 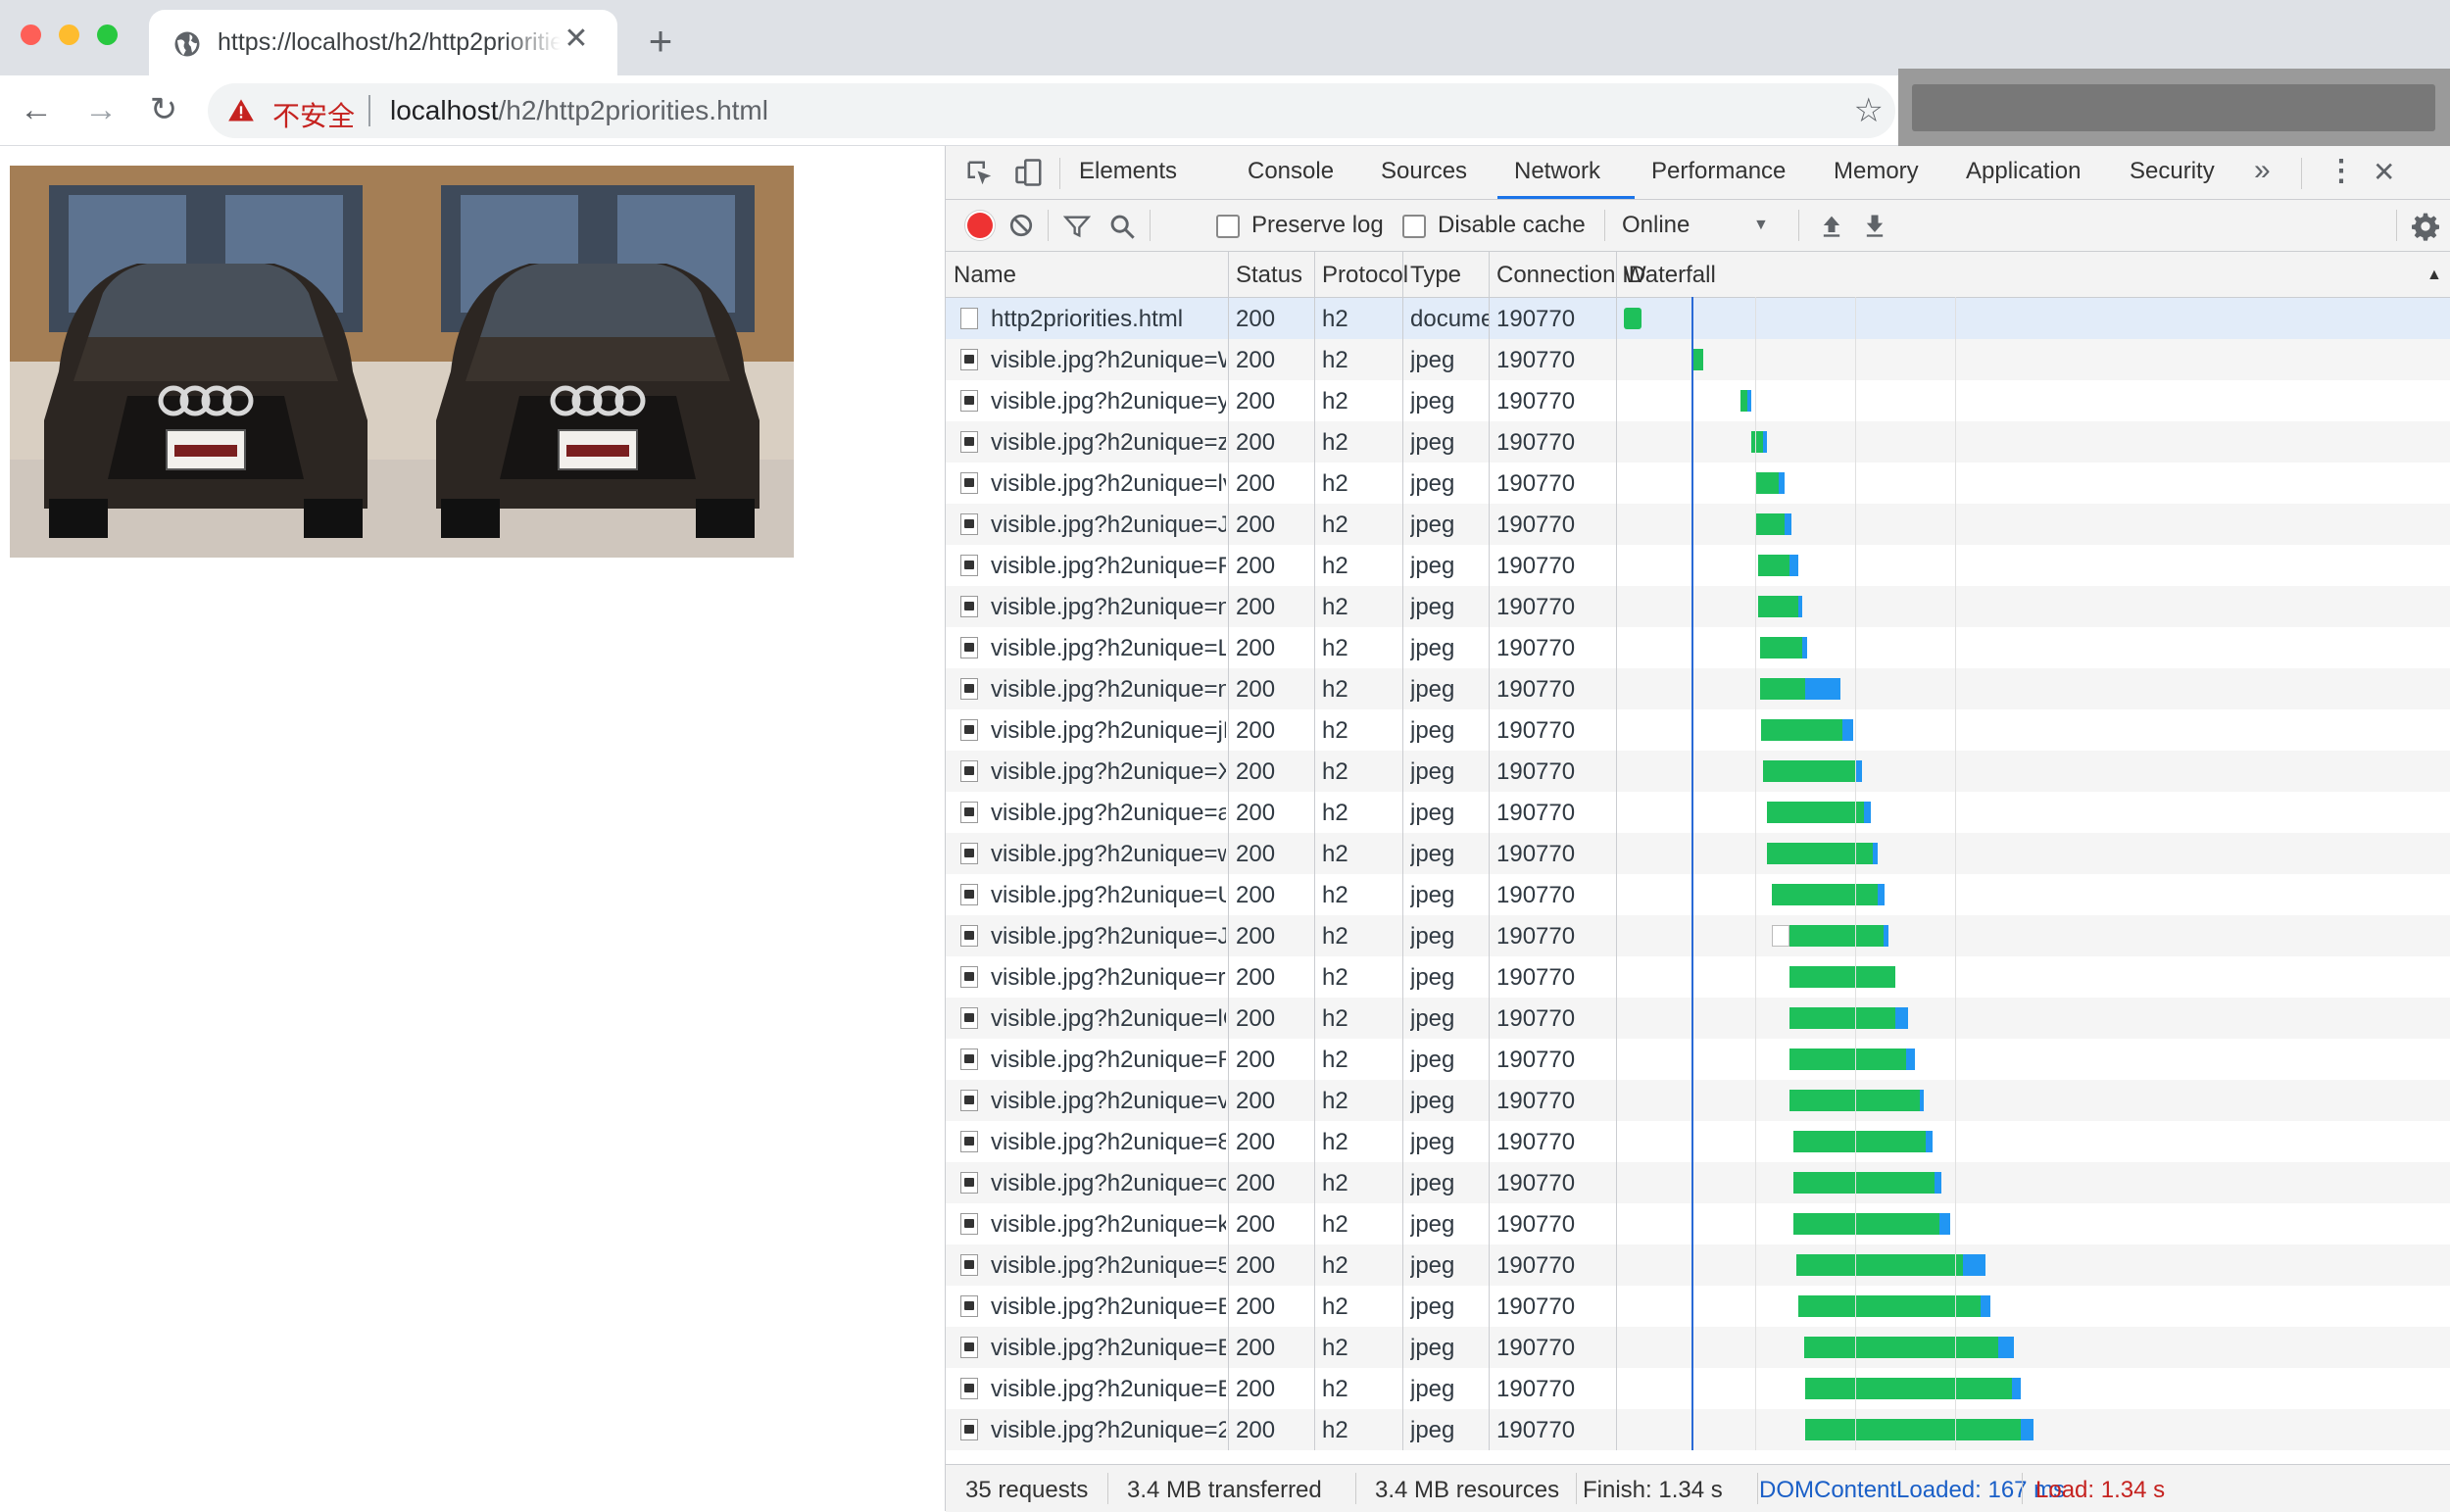 What do you see at coordinates (1365, 275) in the screenshot?
I see `column-protocol: Protocol` at bounding box center [1365, 275].